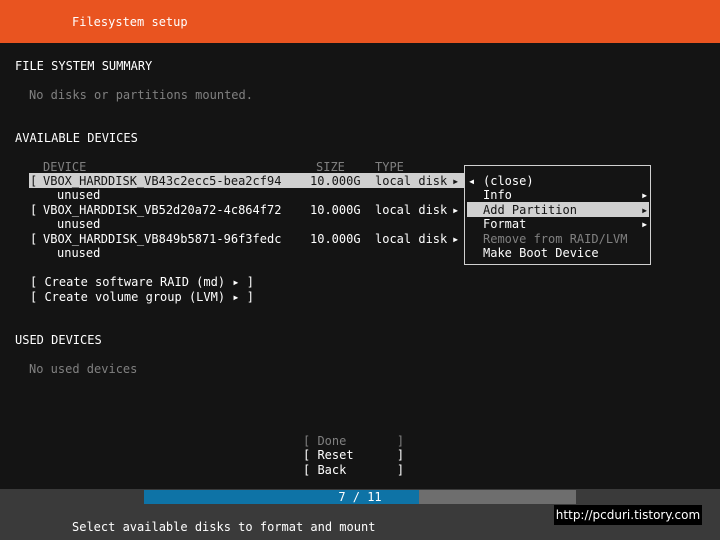 Image resolution: width=720 pixels, height=540 pixels. Describe the element at coordinates (65, 167) in the screenshot. I see `column-header-device: DEVICE` at that location.